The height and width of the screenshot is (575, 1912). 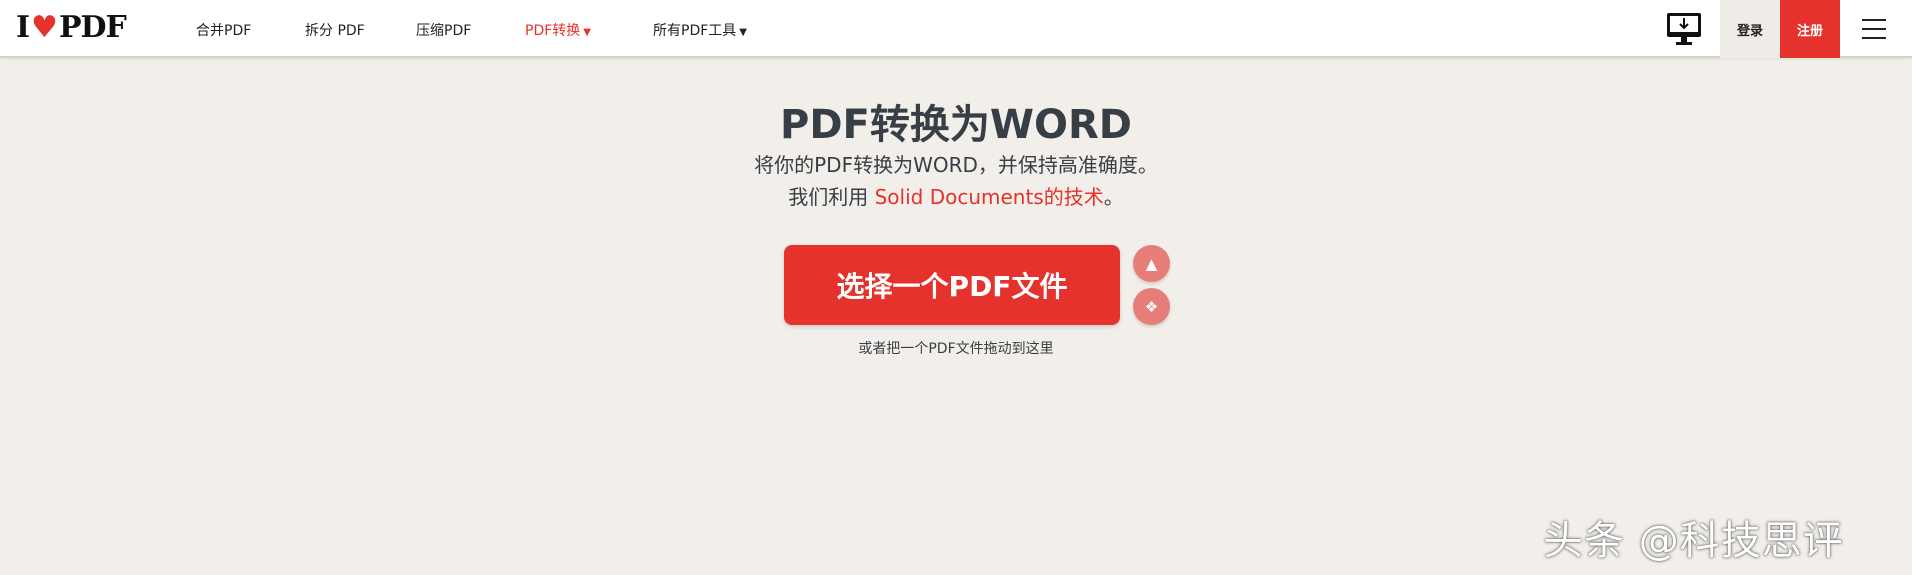 What do you see at coordinates (952, 285) in the screenshot?
I see `select-pdf-button: 选择一个PDF文件` at bounding box center [952, 285].